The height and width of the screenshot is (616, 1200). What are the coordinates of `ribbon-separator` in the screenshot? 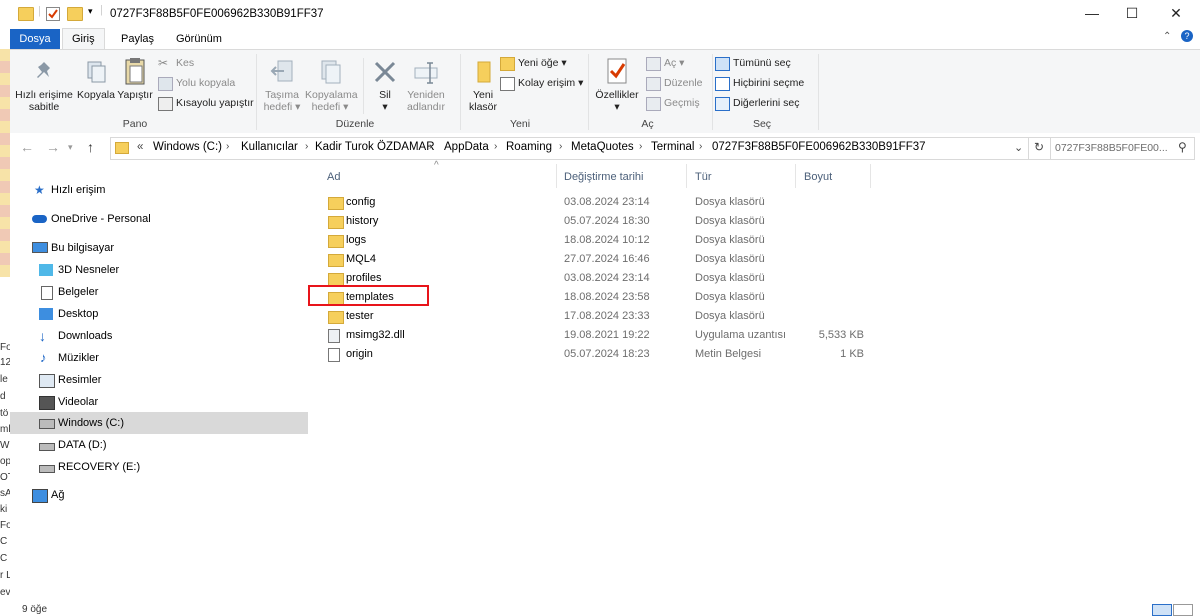 It's located at (460, 92).